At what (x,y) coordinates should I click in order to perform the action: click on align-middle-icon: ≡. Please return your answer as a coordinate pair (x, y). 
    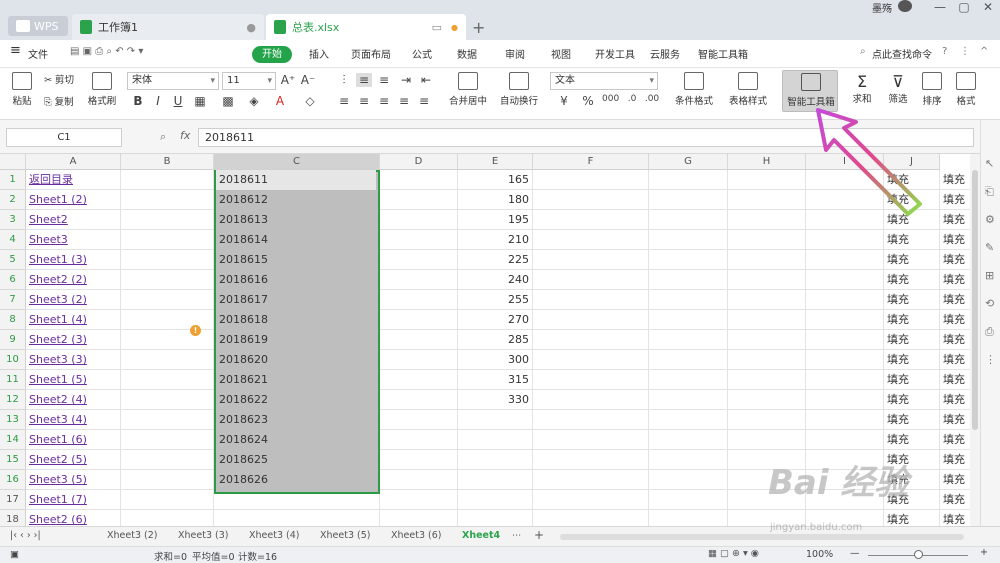
    Looking at the image, I should click on (364, 80).